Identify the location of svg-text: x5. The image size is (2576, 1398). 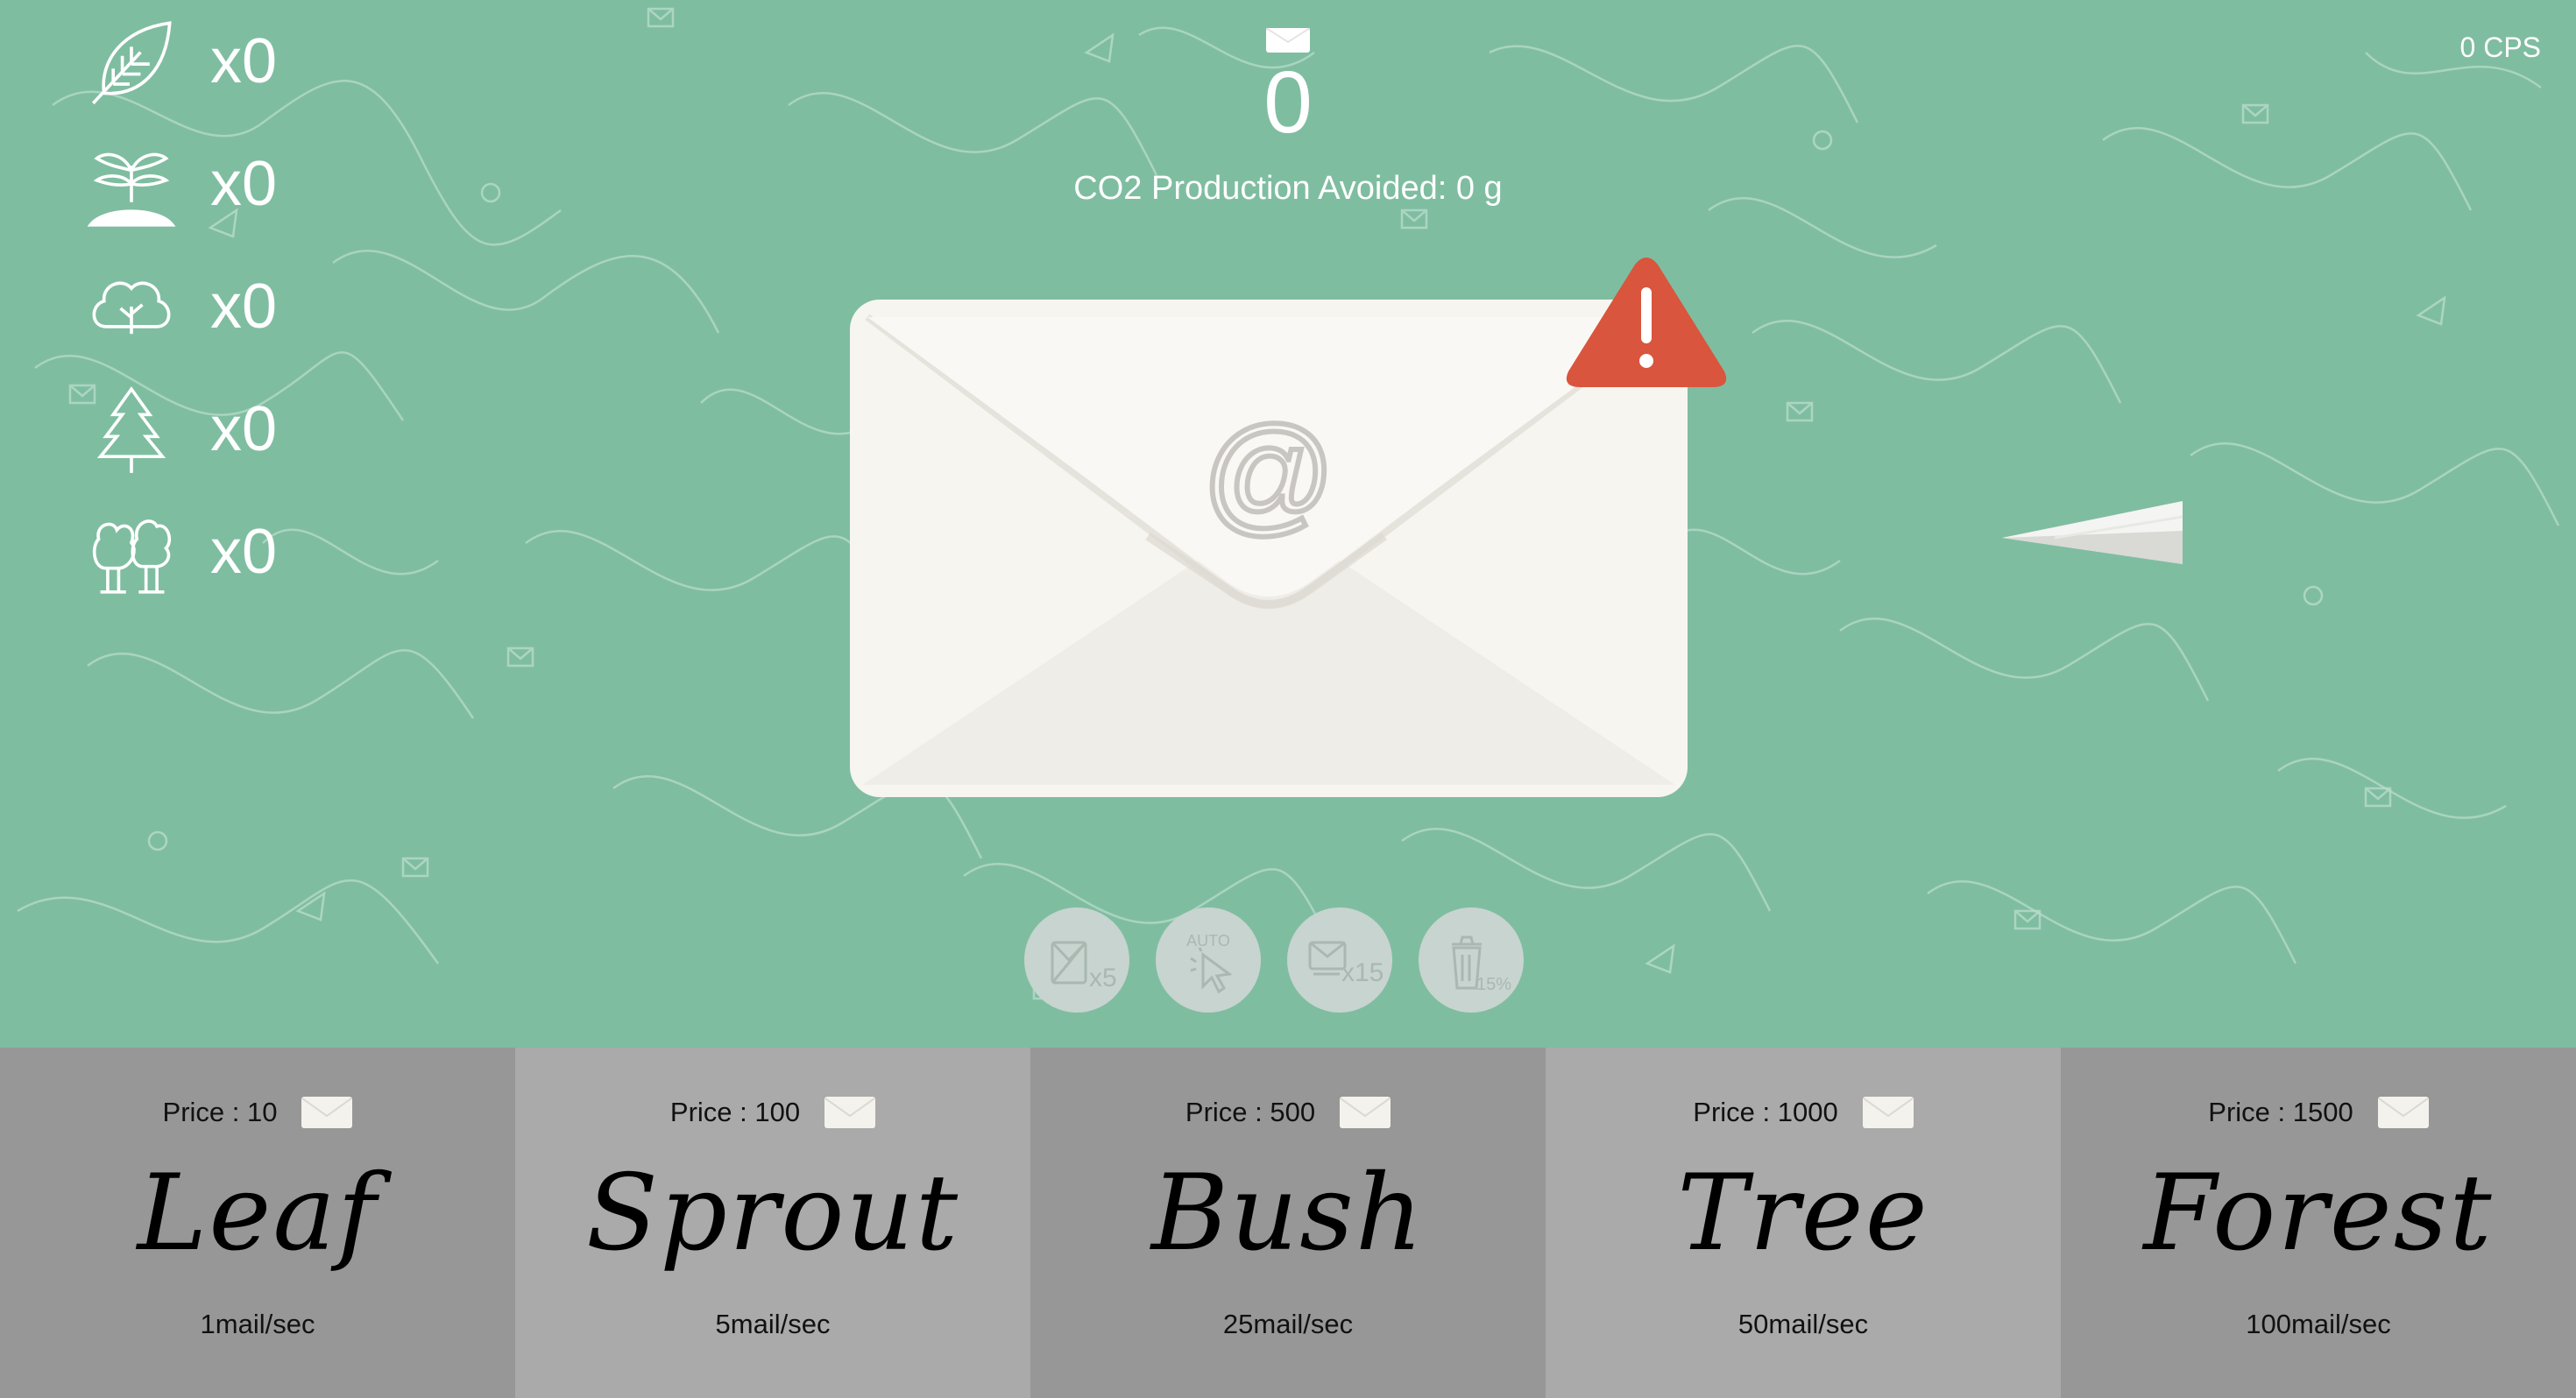
(1103, 978).